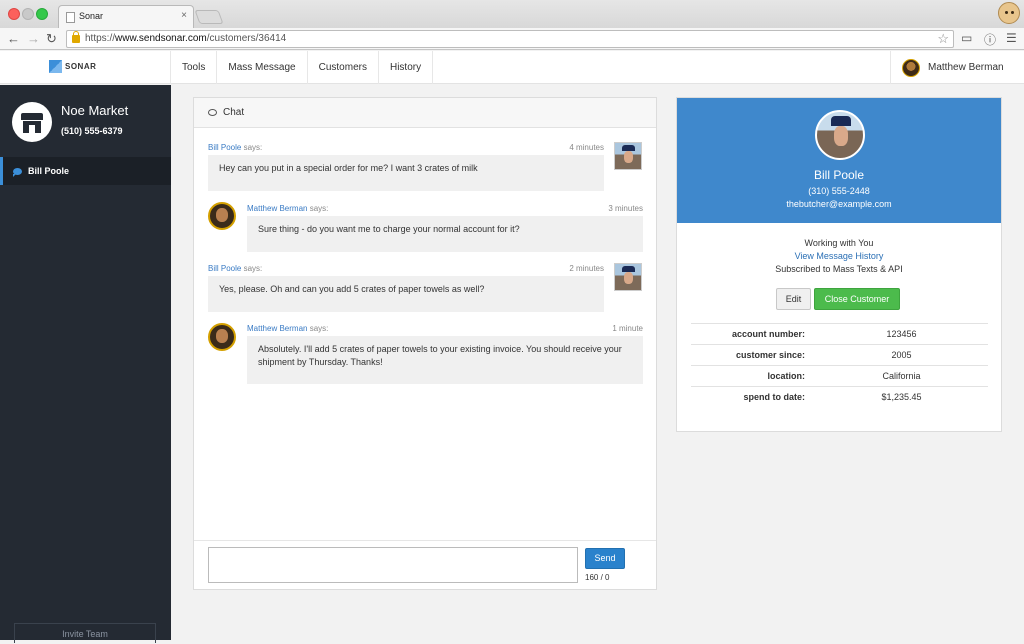  I want to click on reload-icon: ↻, so click(51, 39).